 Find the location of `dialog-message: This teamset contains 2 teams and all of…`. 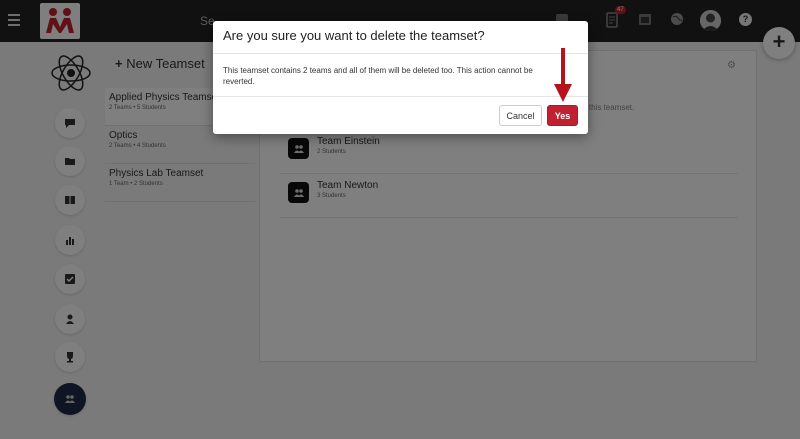

dialog-message: This teamset contains 2 teams and all of… is located at coordinates (378, 76).